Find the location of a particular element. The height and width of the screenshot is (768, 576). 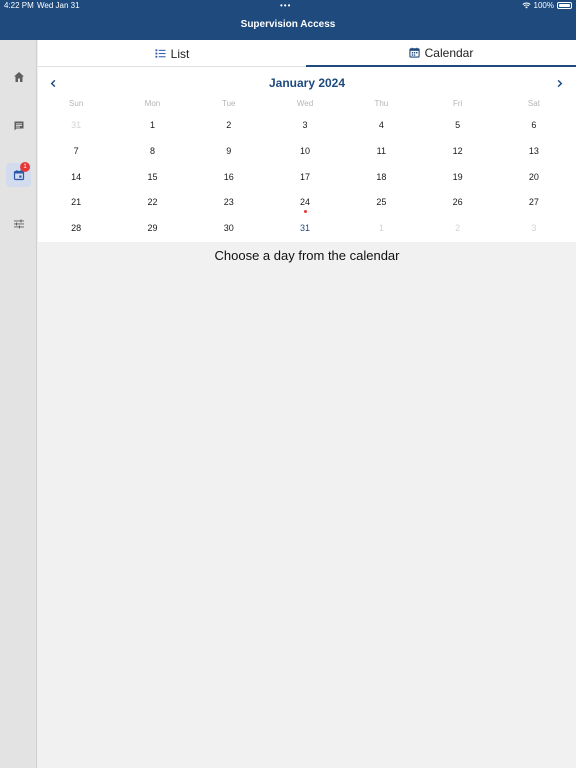

calendar-day: 28 is located at coordinates (76, 229).